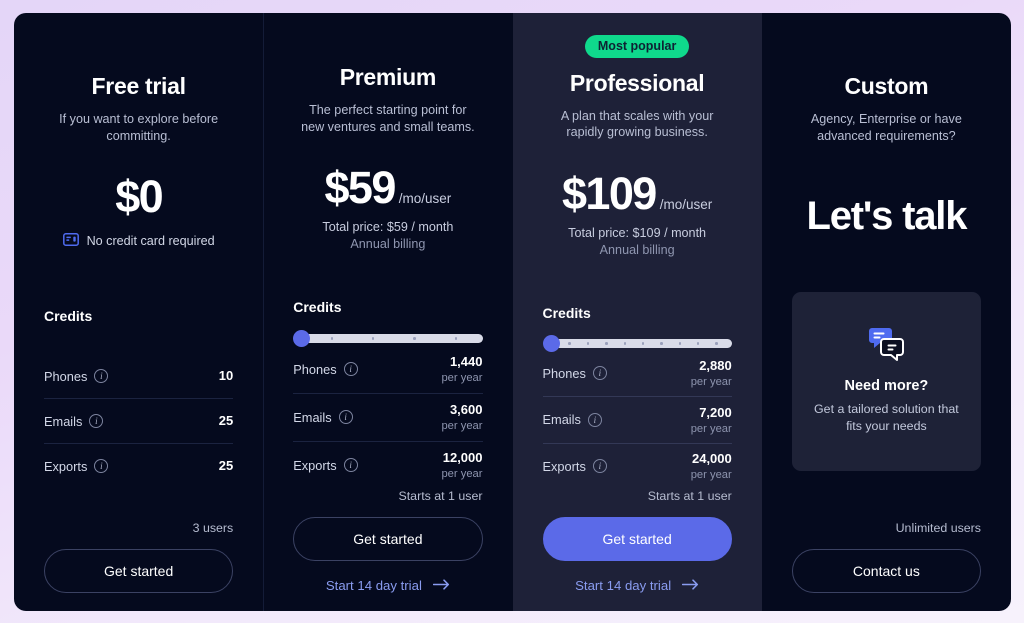 Image resolution: width=1024 pixels, height=623 pixels. Describe the element at coordinates (139, 422) in the screenshot. I see `credit-row: Emails i 25` at that location.